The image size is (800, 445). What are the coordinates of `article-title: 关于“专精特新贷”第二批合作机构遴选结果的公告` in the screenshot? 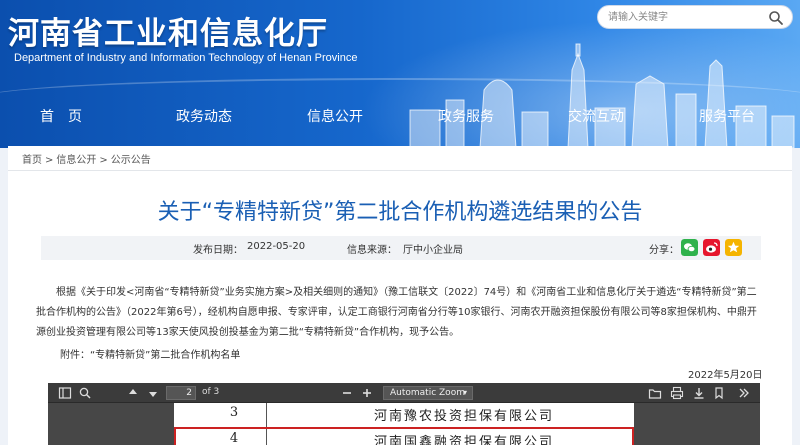 It's located at (400, 212).